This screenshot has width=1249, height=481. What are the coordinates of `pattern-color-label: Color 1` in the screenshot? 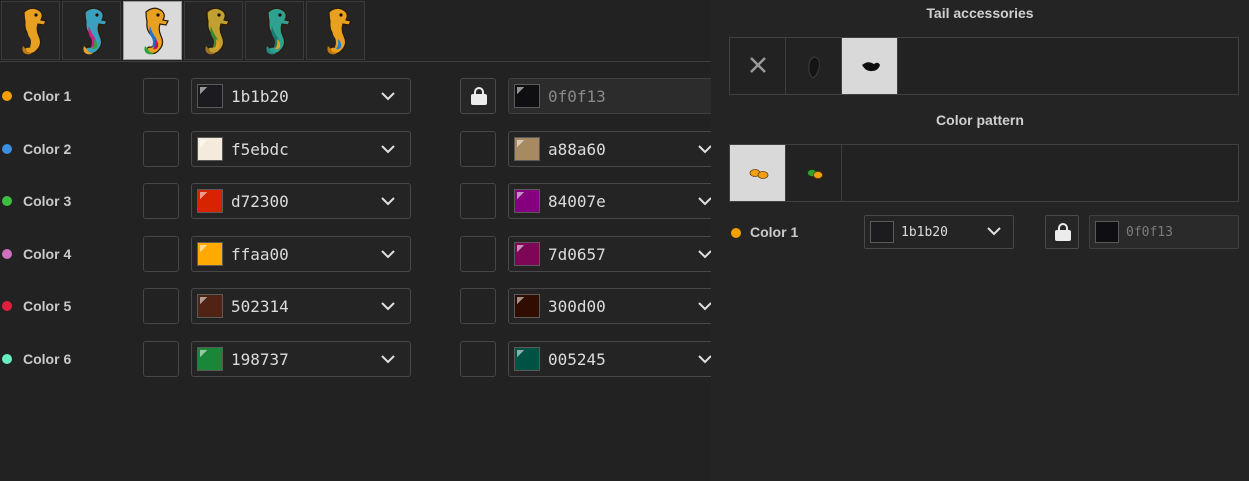 It's located at (774, 232).